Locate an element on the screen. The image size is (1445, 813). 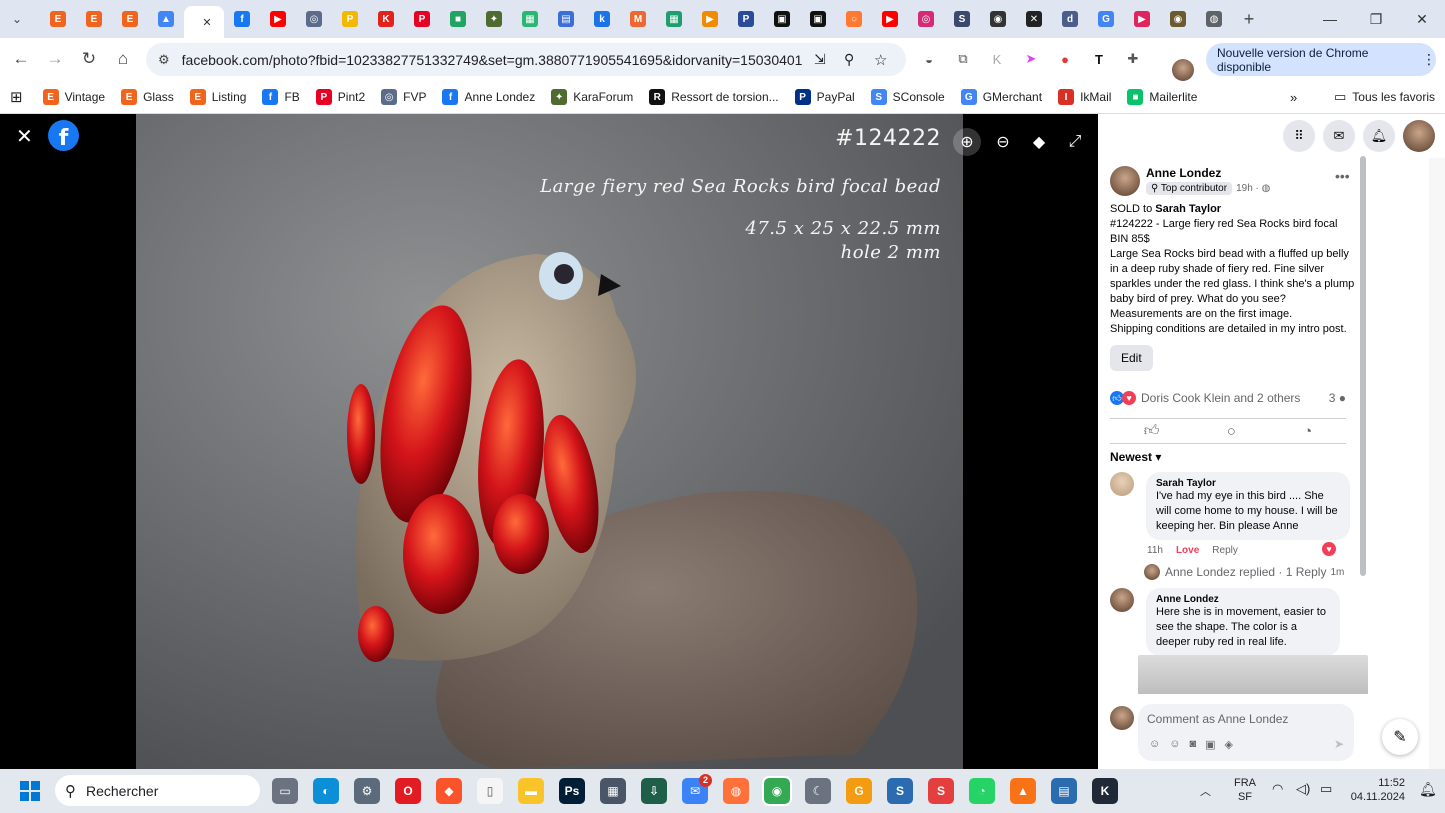
sold-to-link: Sarah Taylor is located at coordinates (1188, 209).